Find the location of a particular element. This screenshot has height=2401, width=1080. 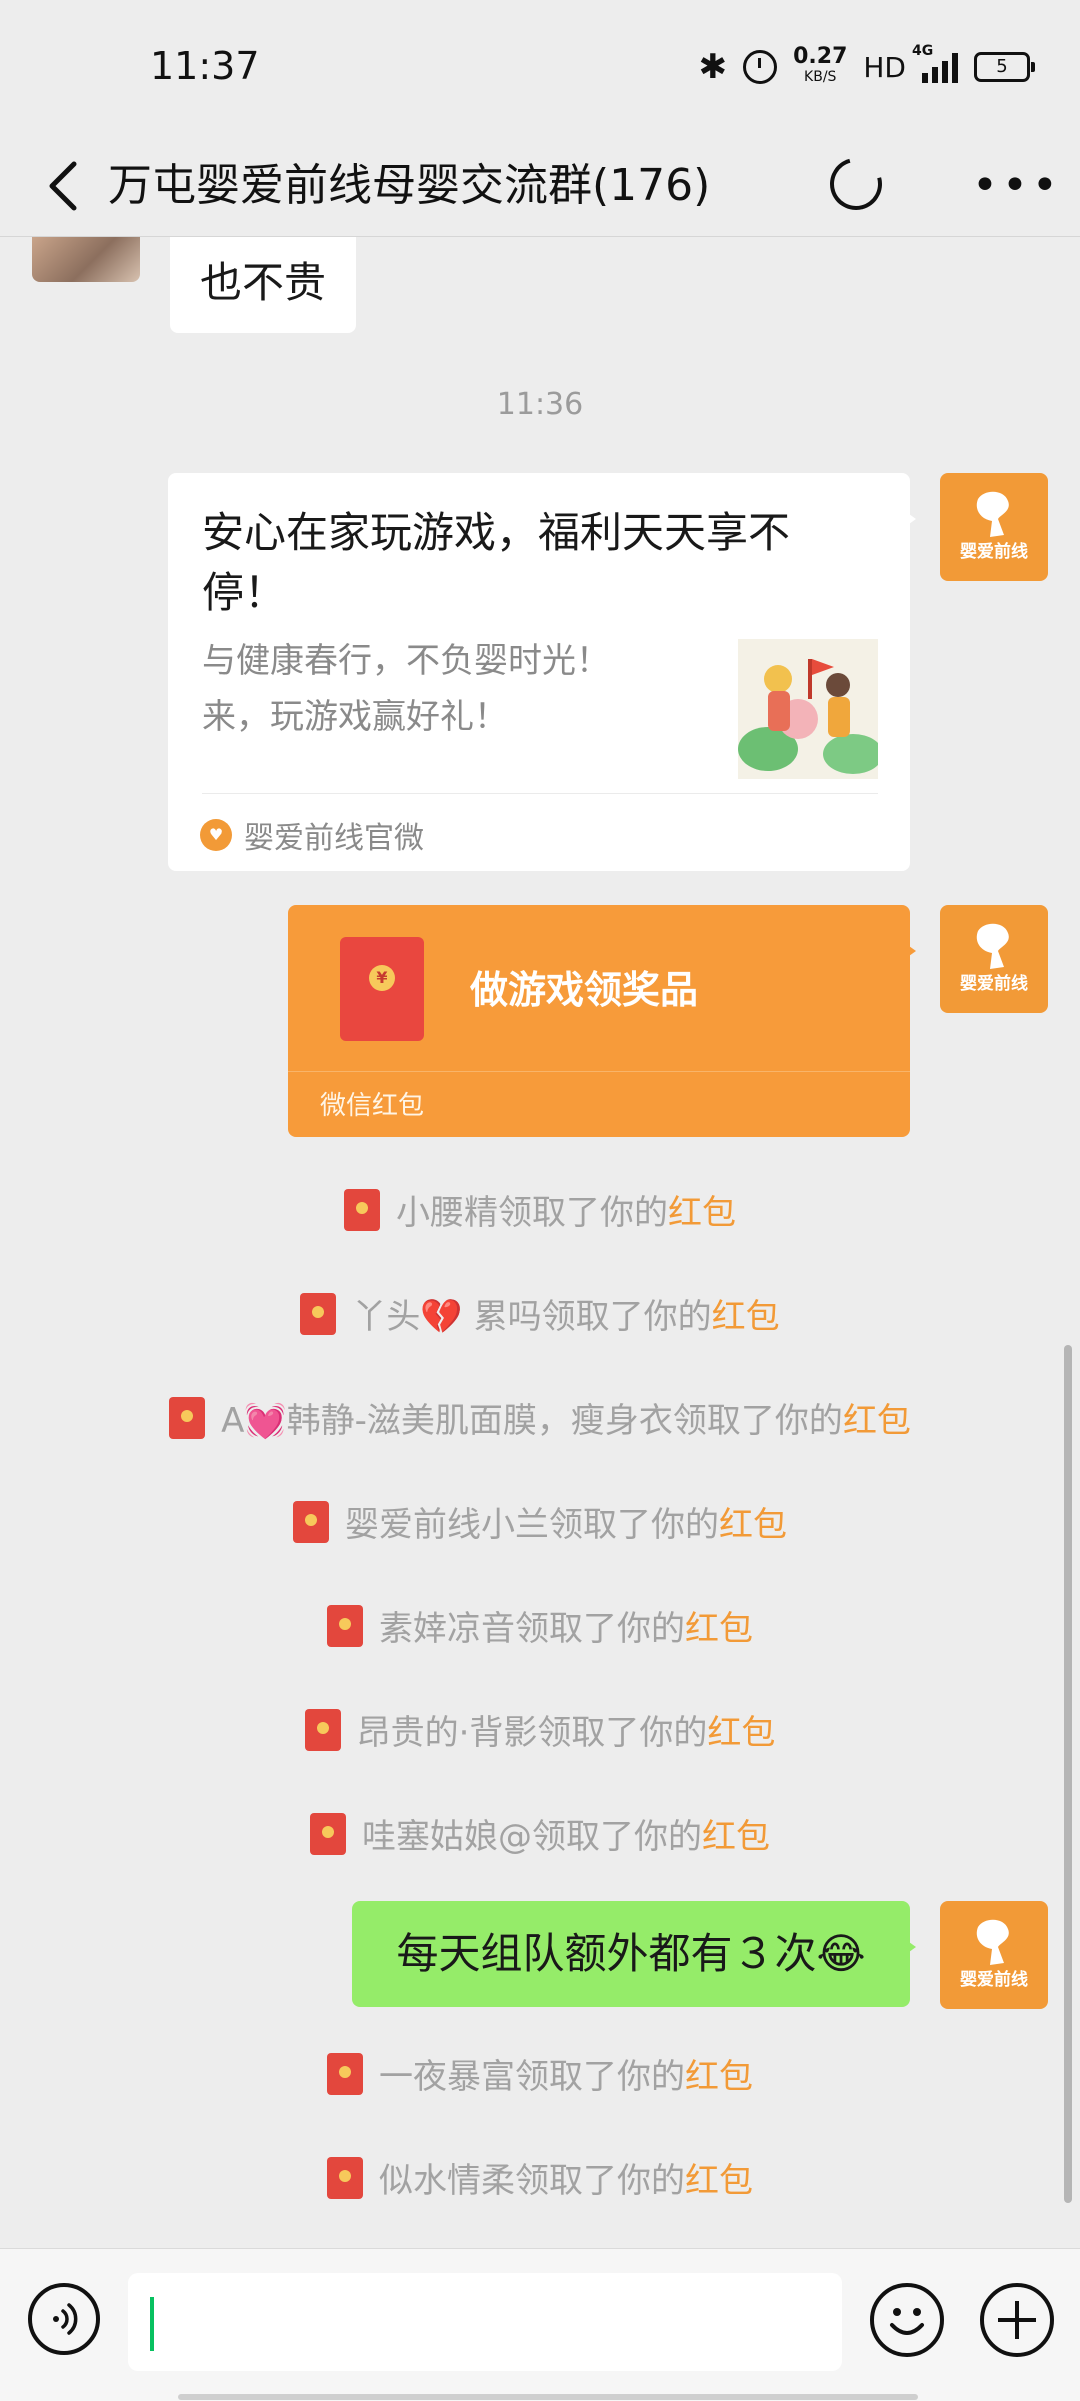

input-bar is located at coordinates (540, 2324).